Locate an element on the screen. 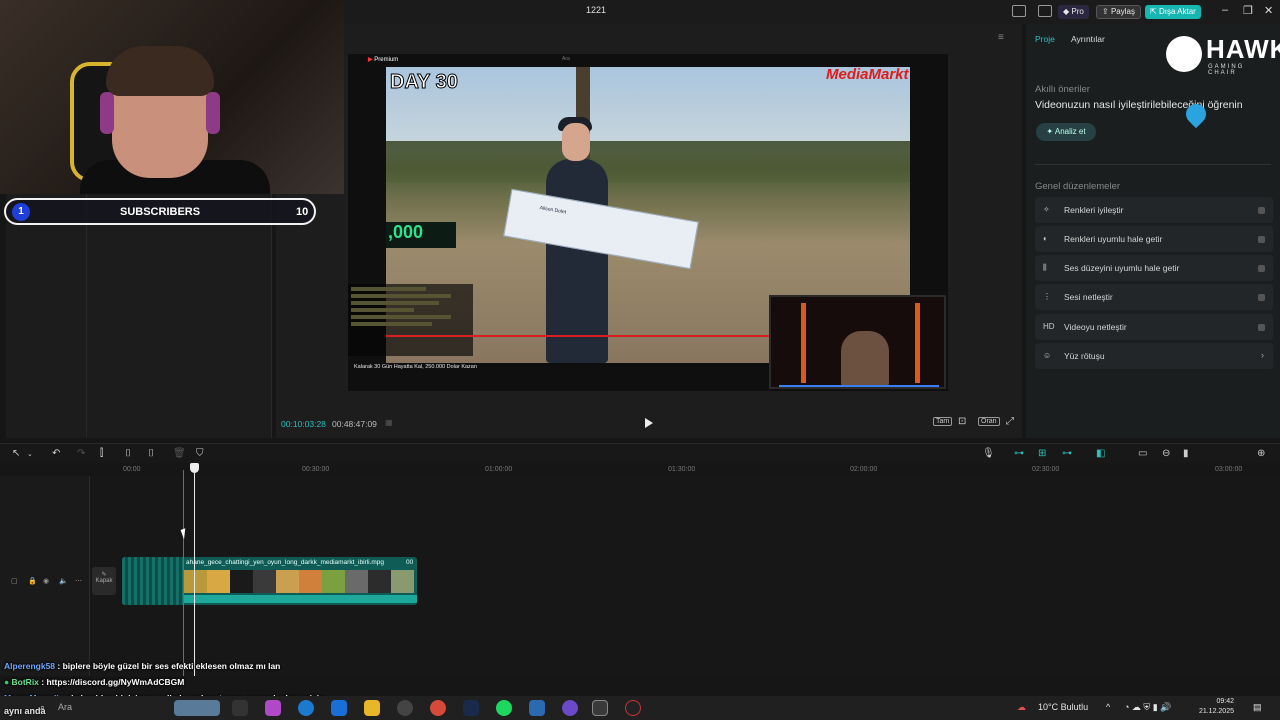 Image resolution: width=1280 pixels, height=720 pixels. face-icon: ☺ is located at coordinates (1047, 355).